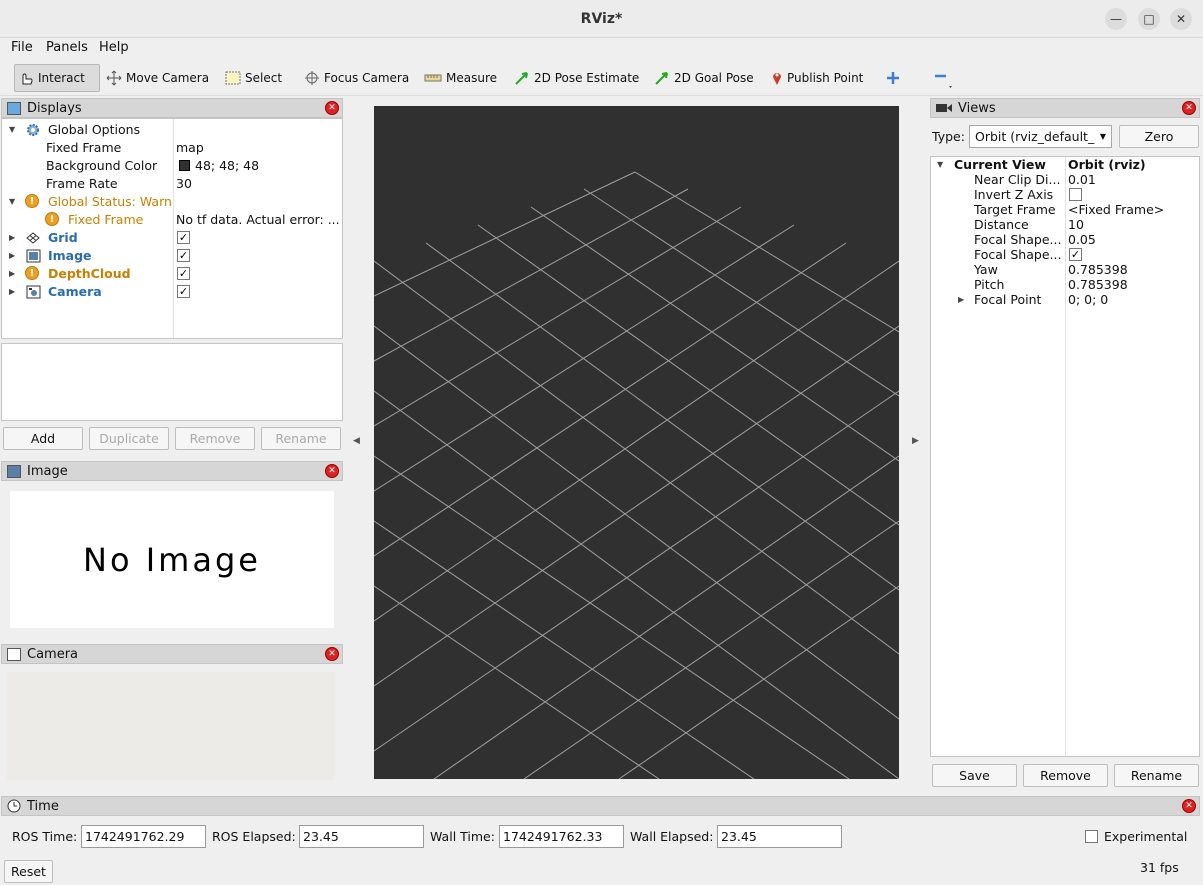  I want to click on tree-row-view-prop: Yaw 0.785398, so click(1065, 269).